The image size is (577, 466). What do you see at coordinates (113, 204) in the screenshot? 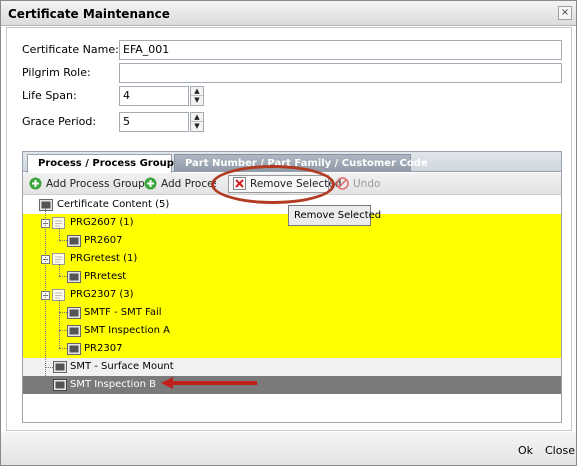
I see `tree-root-label: Certificate Content (5)` at bounding box center [113, 204].